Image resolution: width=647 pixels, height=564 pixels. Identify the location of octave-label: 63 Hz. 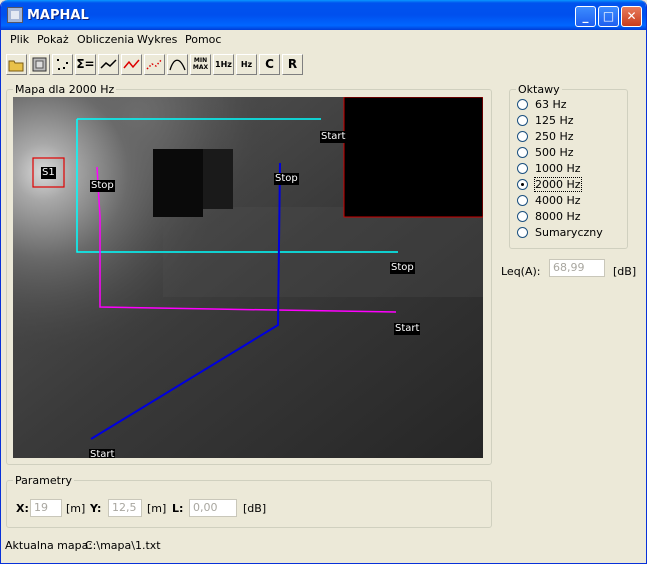
(551, 104).